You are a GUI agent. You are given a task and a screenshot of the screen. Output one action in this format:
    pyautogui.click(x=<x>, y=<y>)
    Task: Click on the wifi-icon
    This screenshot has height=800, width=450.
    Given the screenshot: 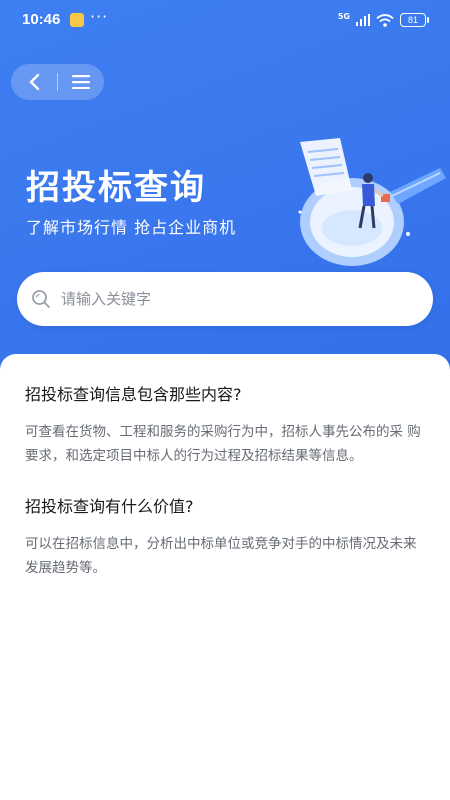 What is the action you would take?
    pyautogui.click(x=385, y=20)
    